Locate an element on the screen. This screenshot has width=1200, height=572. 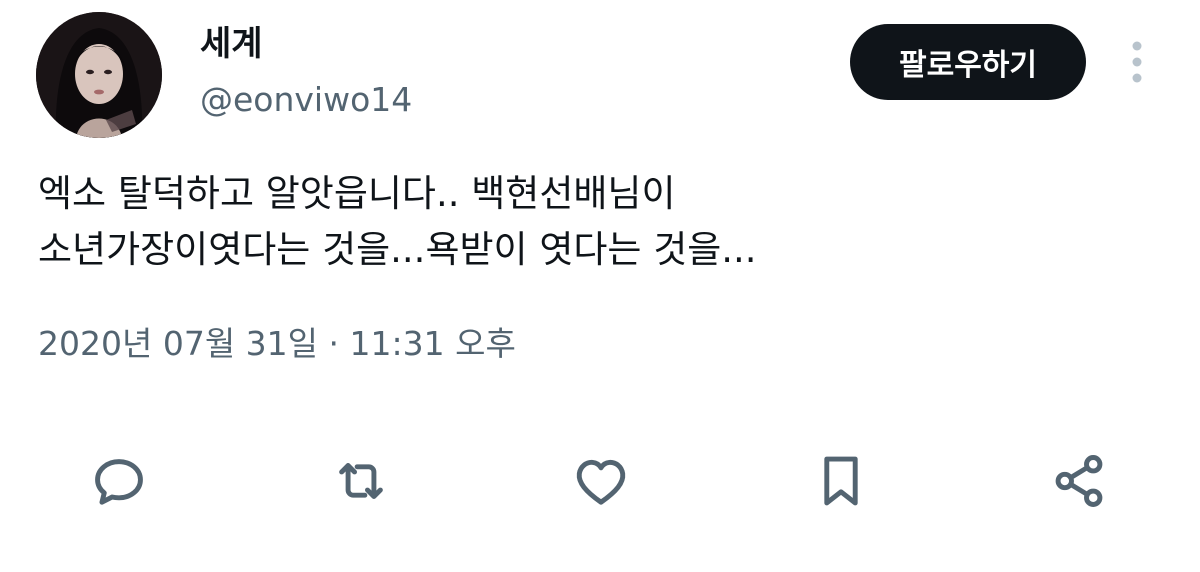
share-button is located at coordinates (1079, 481).